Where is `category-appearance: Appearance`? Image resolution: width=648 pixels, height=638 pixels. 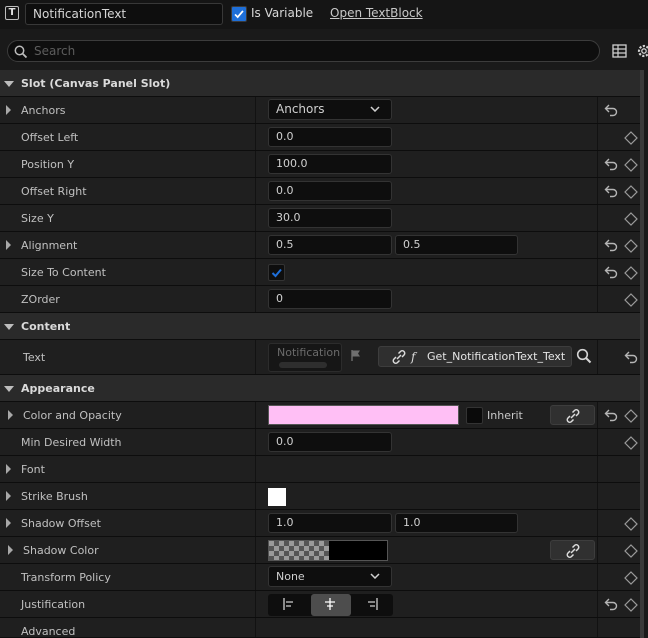 category-appearance: Appearance is located at coordinates (320, 388).